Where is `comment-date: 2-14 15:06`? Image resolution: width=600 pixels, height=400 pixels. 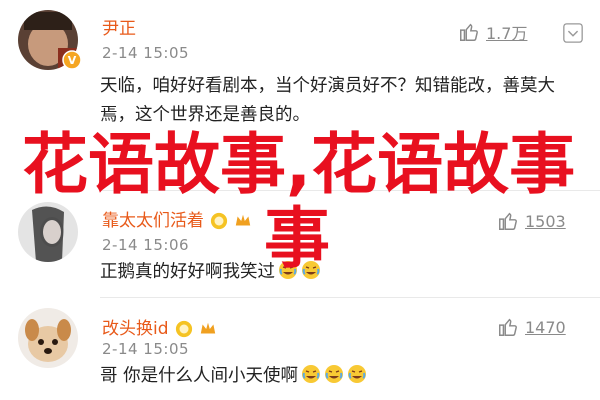 comment-date: 2-14 15:06 is located at coordinates (146, 245).